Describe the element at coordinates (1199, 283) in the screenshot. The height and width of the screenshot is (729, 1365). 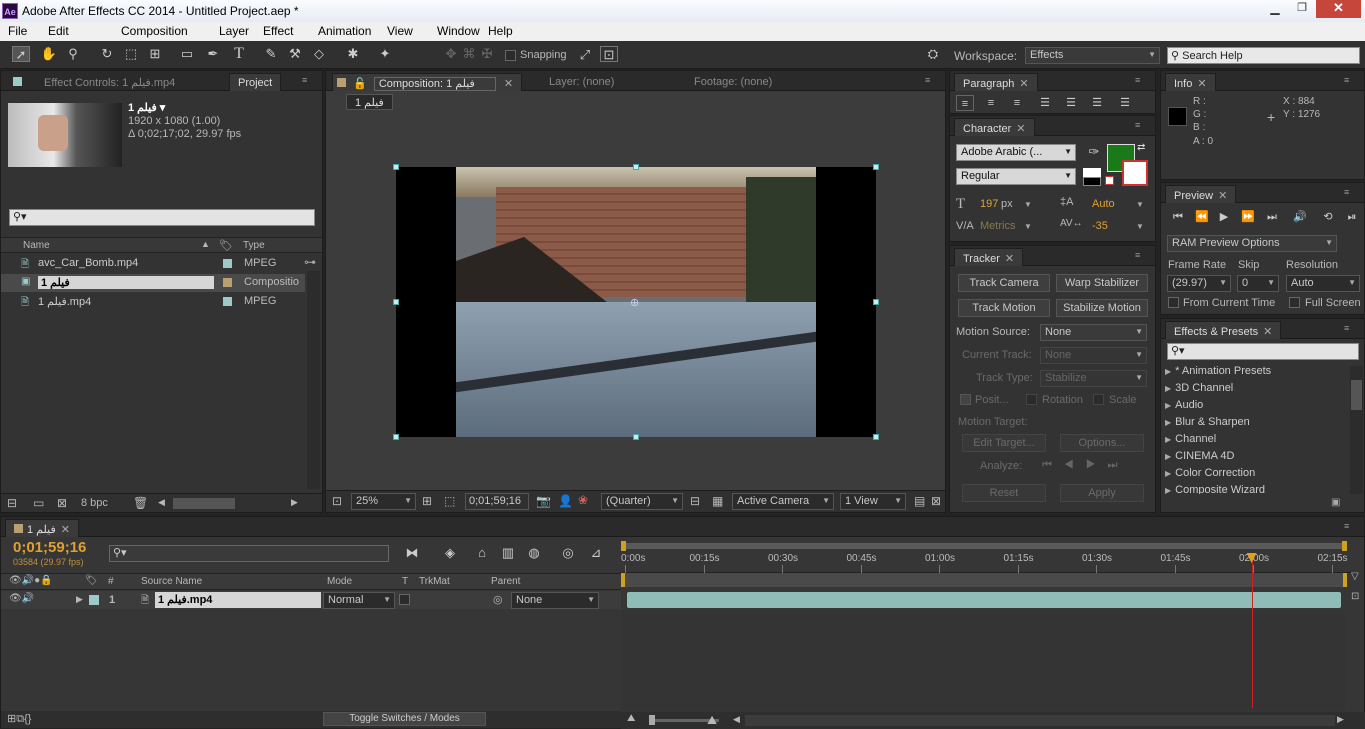
I see `frame-rate-dropdown: (29.97)` at that location.